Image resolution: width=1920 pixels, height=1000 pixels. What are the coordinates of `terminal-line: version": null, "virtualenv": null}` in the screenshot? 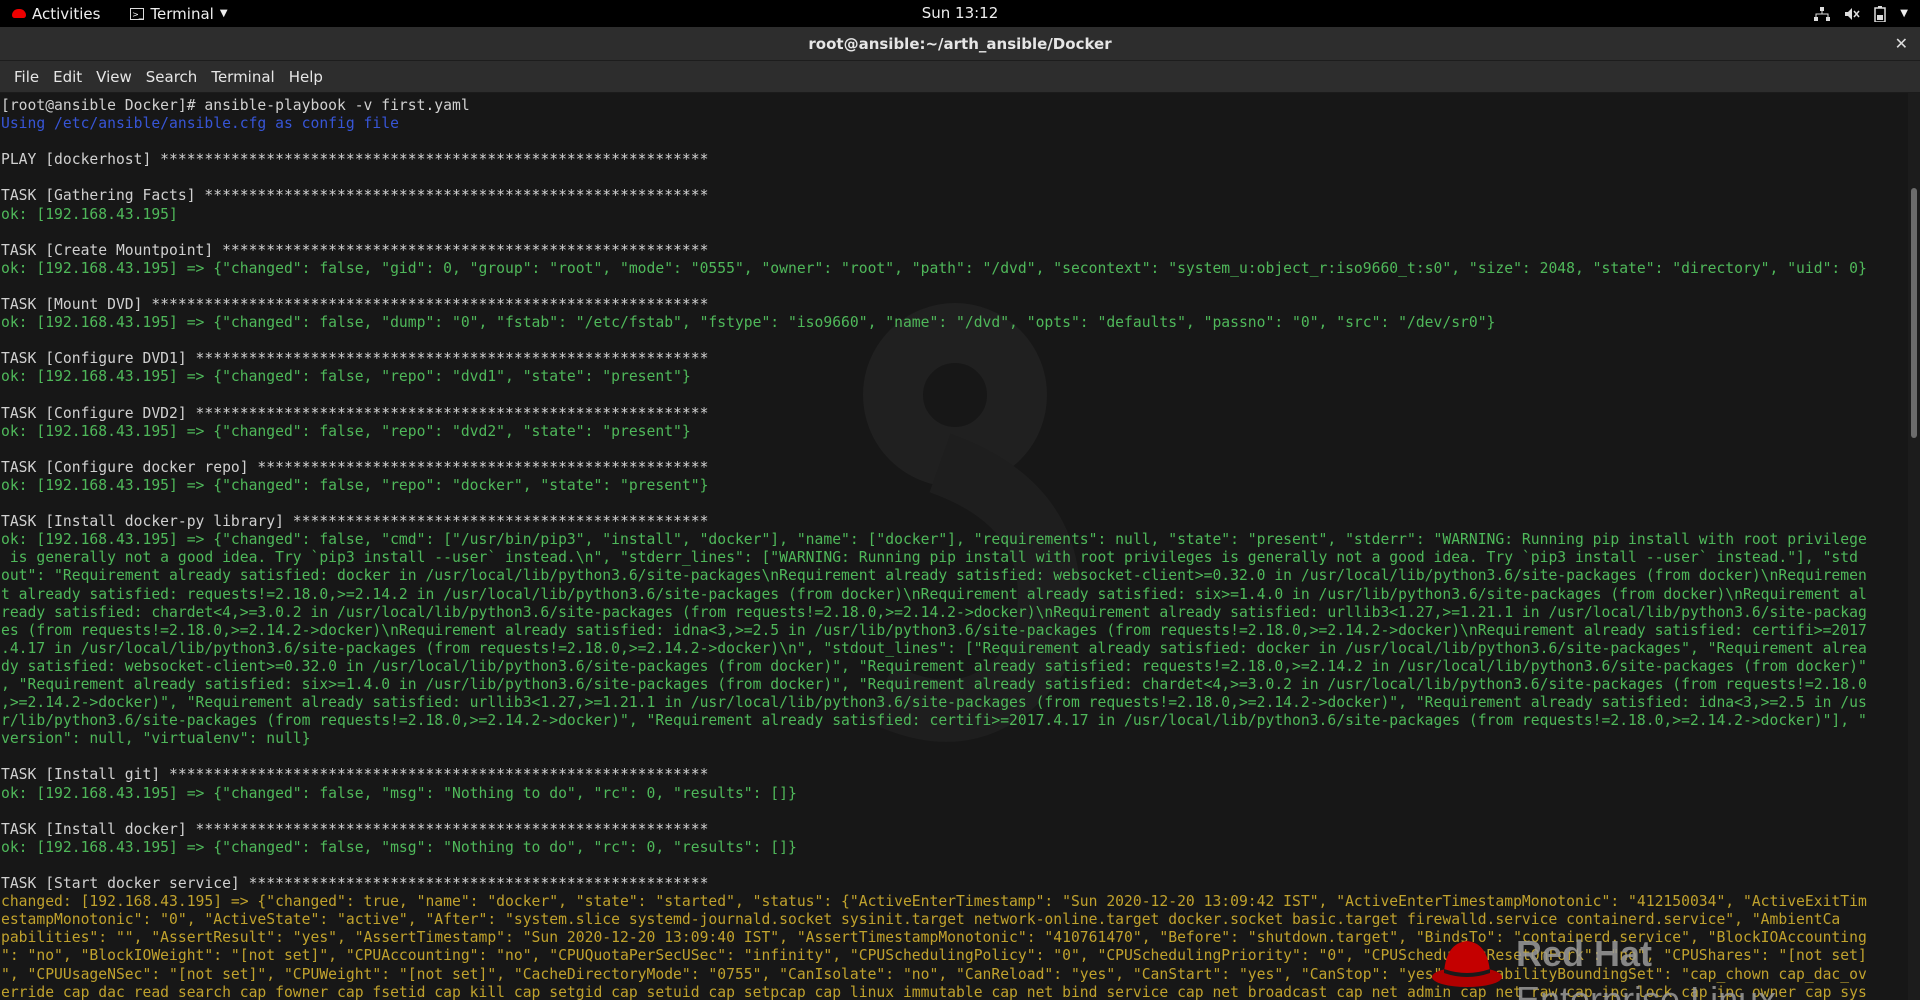 It's located at (156, 739).